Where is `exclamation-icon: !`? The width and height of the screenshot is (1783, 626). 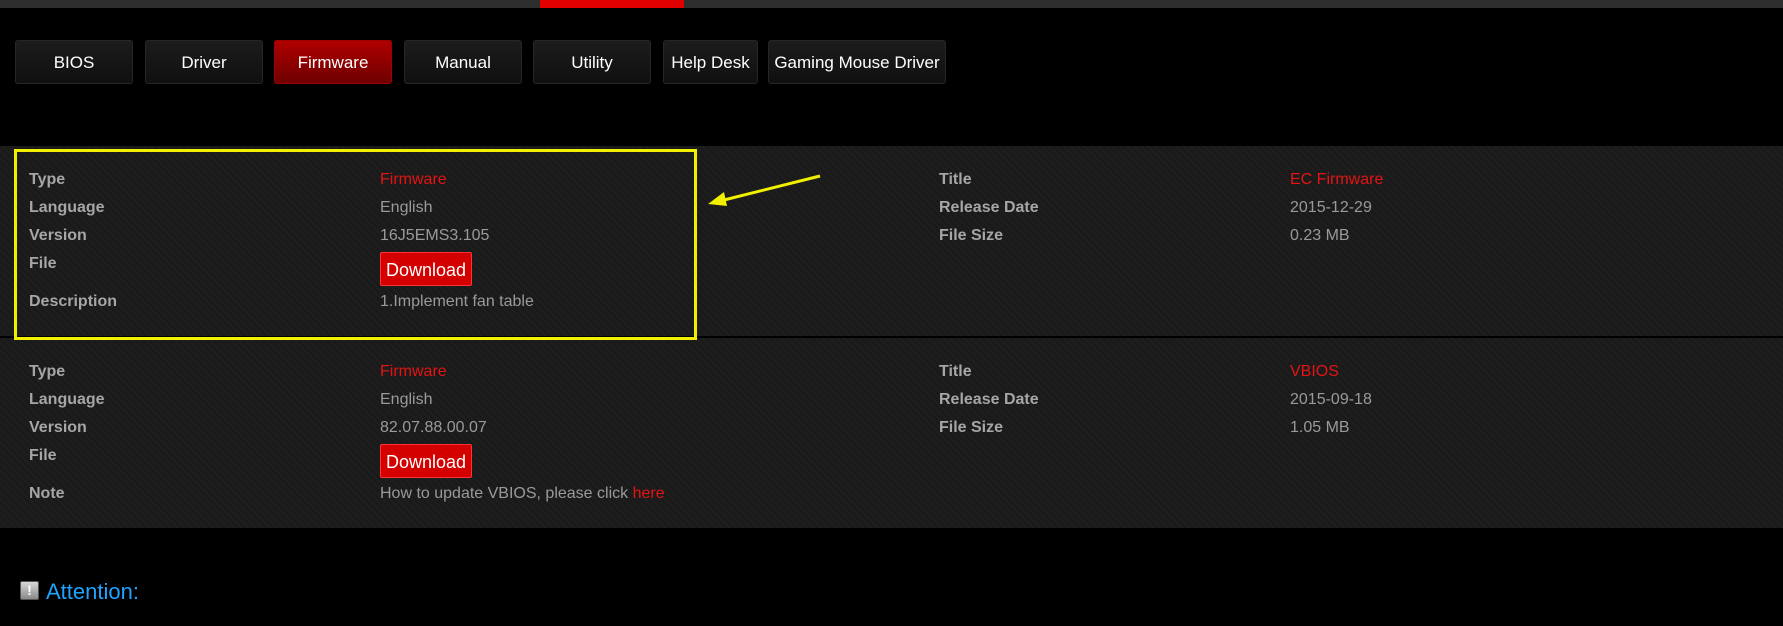 exclamation-icon: ! is located at coordinates (29, 590).